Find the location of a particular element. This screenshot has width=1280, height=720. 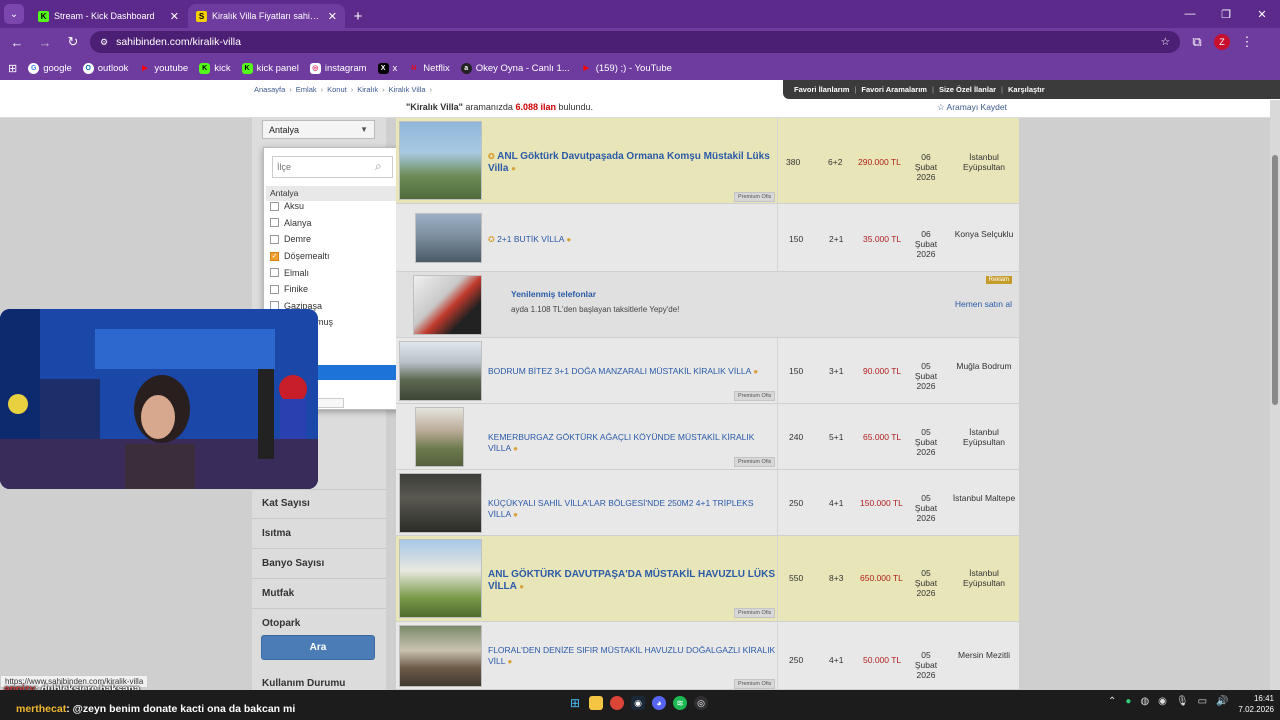

back-icon: ← is located at coordinates (17, 42).